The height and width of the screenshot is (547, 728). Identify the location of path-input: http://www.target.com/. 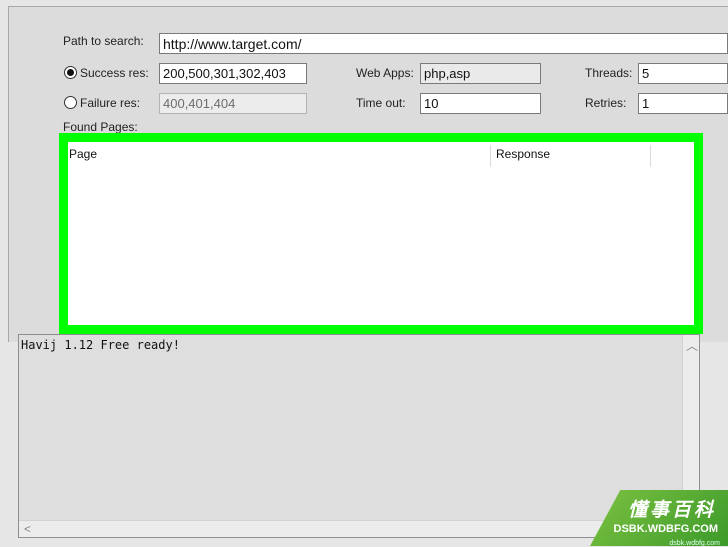
(443, 43).